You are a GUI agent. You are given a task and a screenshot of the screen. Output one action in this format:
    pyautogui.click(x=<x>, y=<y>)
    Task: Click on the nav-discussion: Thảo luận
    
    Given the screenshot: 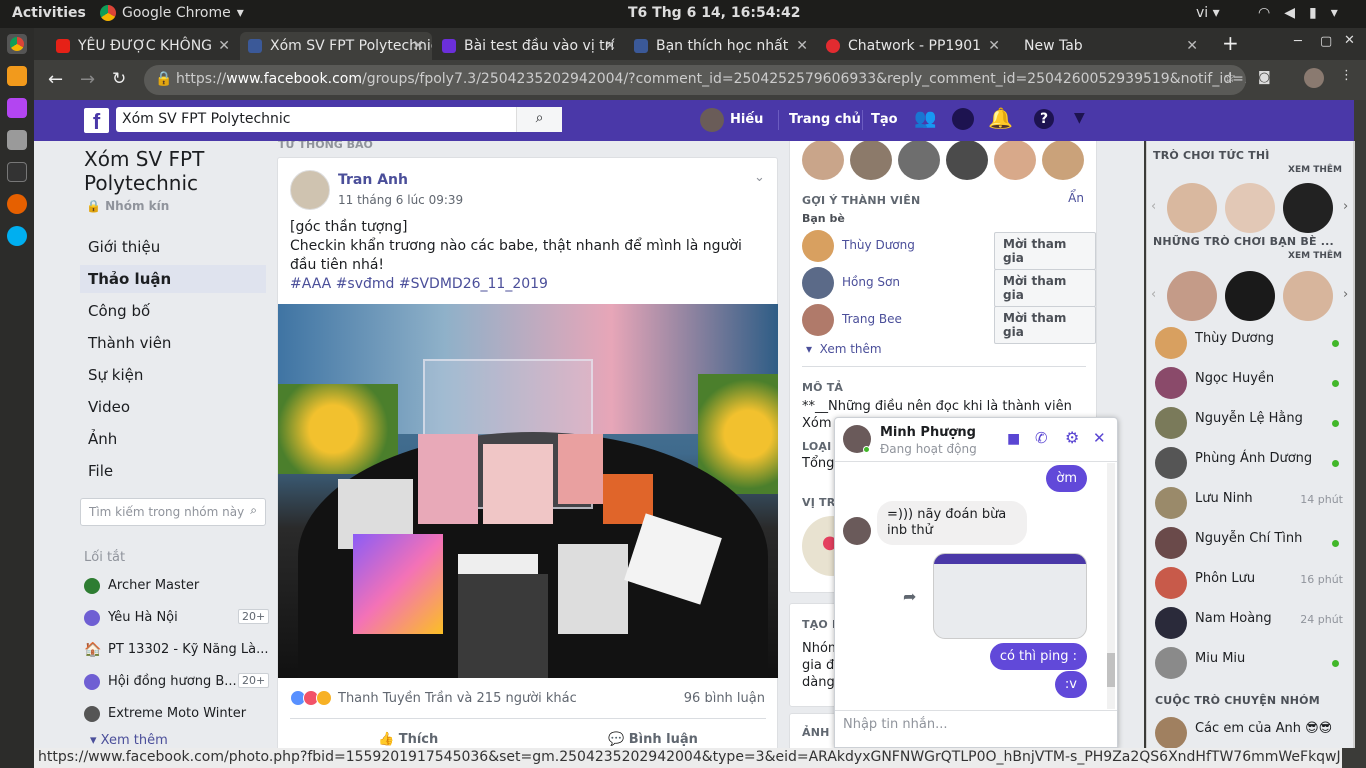 What is the action you would take?
    pyautogui.click(x=173, y=279)
    